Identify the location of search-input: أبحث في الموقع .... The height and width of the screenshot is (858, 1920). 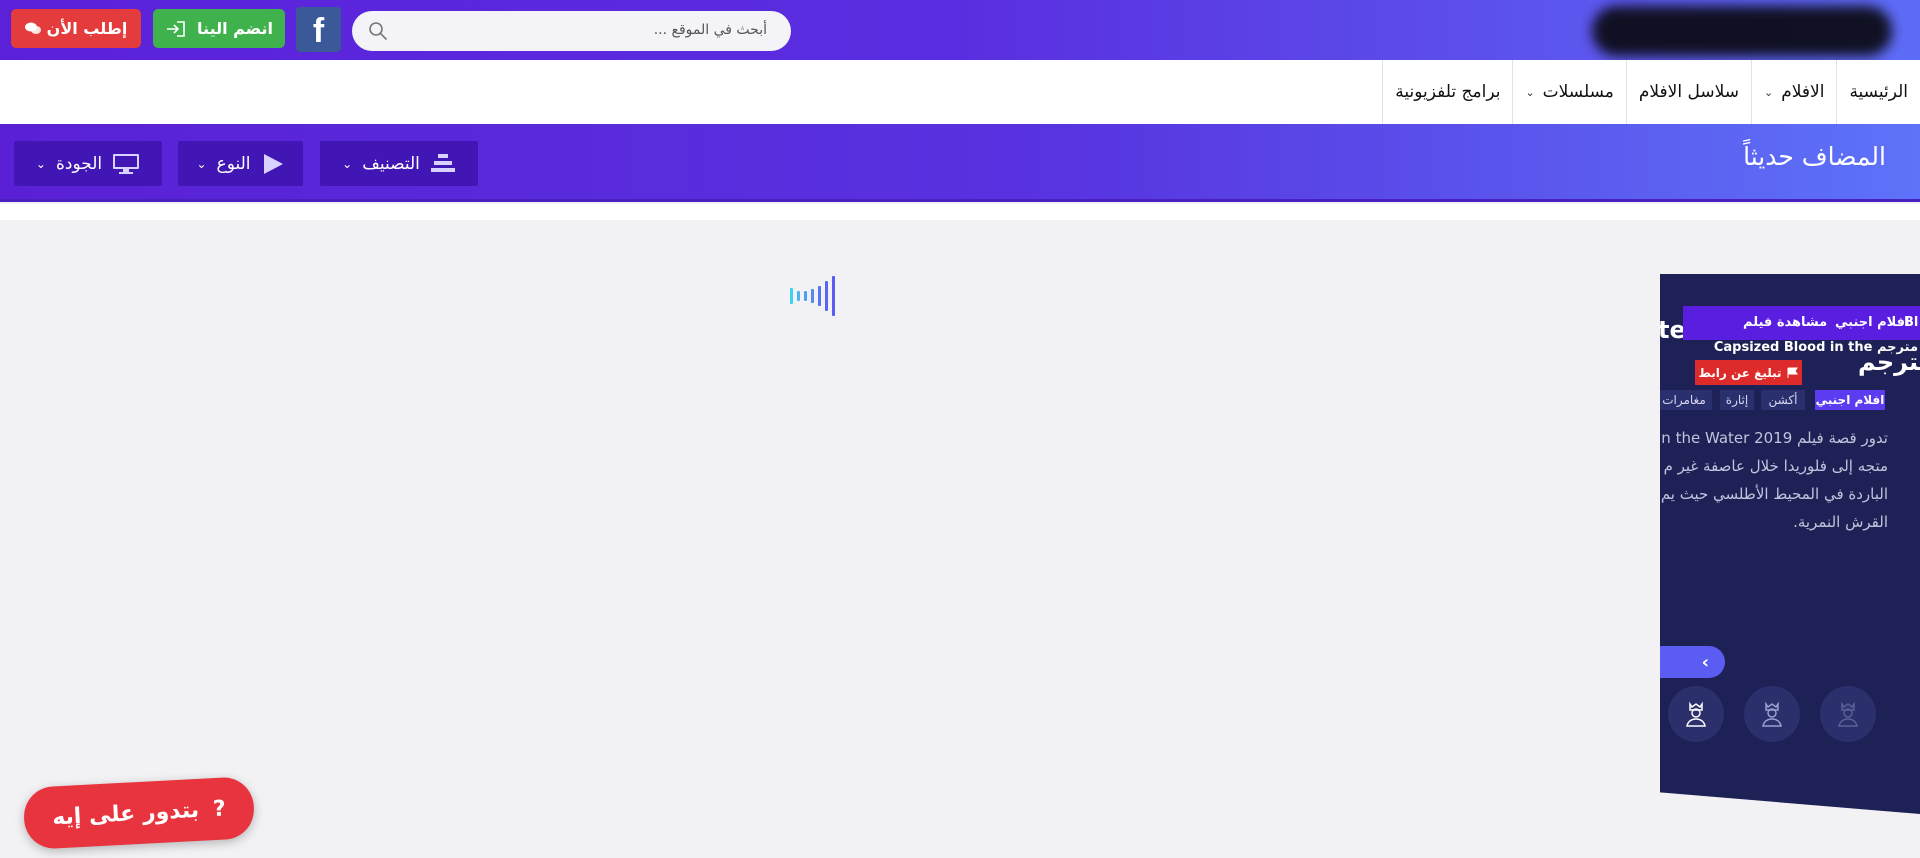
(571, 31).